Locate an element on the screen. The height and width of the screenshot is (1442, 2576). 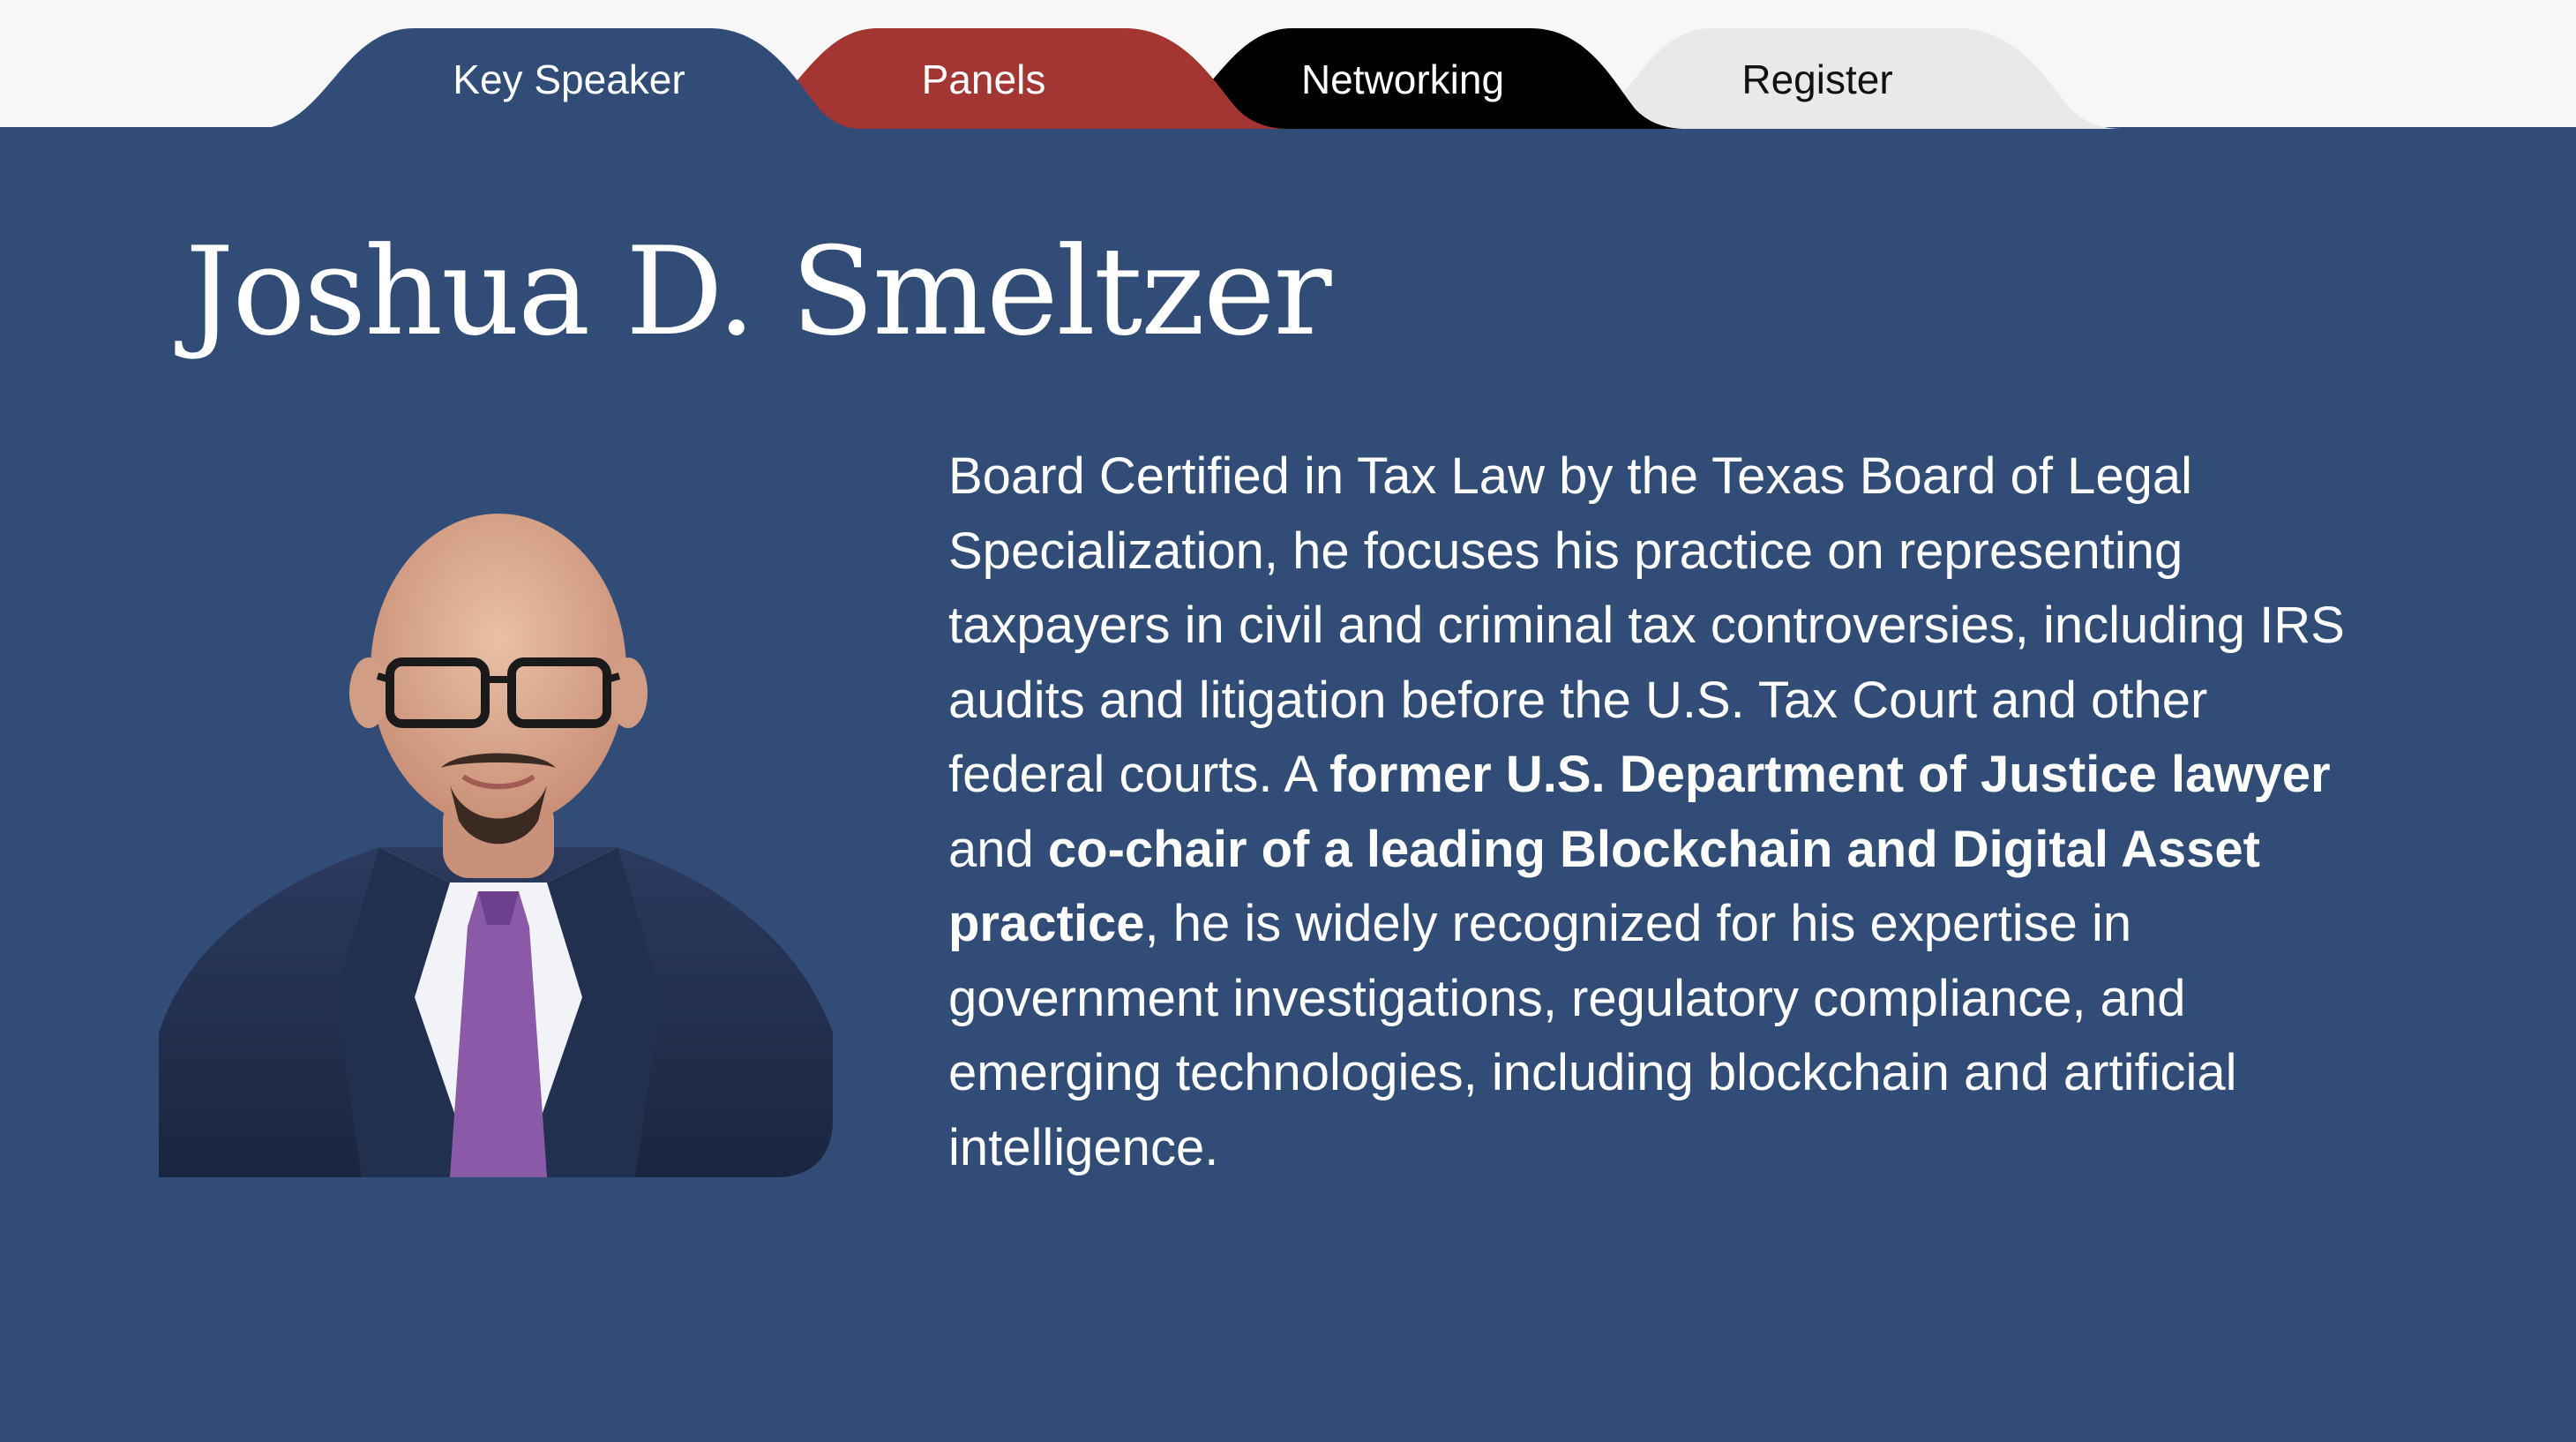
tab-panels: Panels is located at coordinates (984, 79).